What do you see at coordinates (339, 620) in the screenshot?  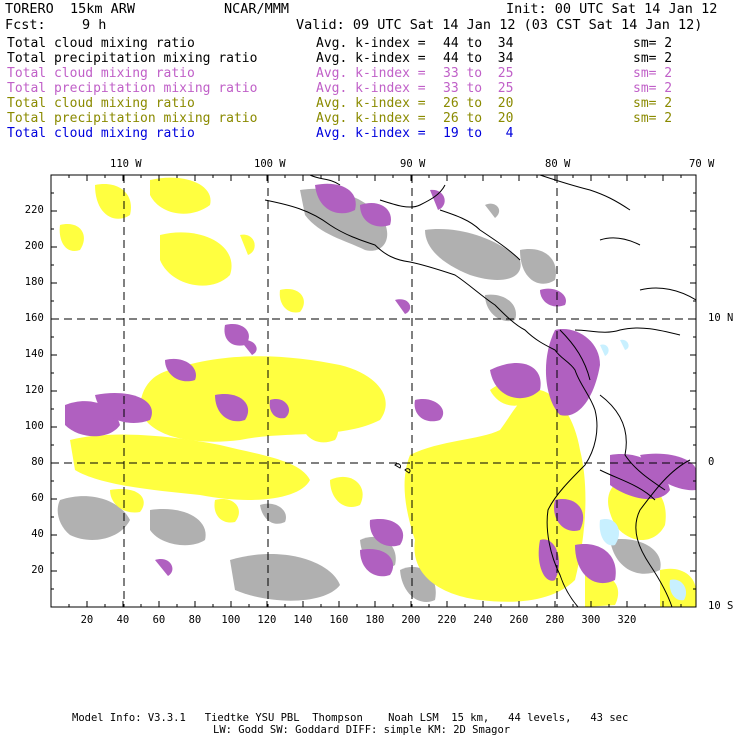 I see `x-tick-label: 160` at bounding box center [339, 620].